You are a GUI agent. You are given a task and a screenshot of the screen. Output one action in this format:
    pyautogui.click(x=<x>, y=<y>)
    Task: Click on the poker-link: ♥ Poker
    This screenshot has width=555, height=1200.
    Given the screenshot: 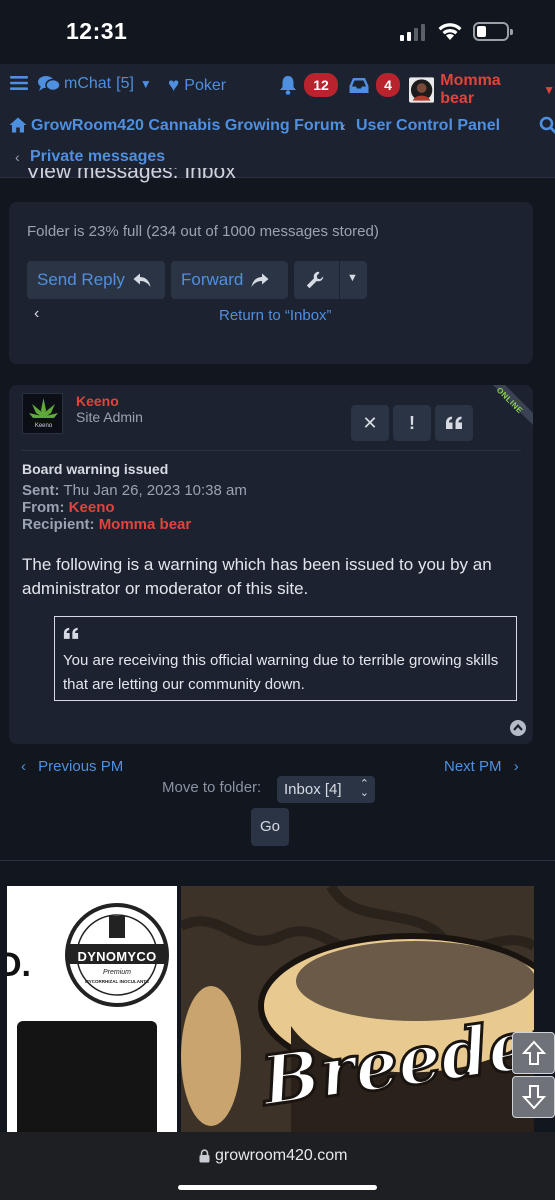 What is the action you would take?
    pyautogui.click(x=197, y=86)
    